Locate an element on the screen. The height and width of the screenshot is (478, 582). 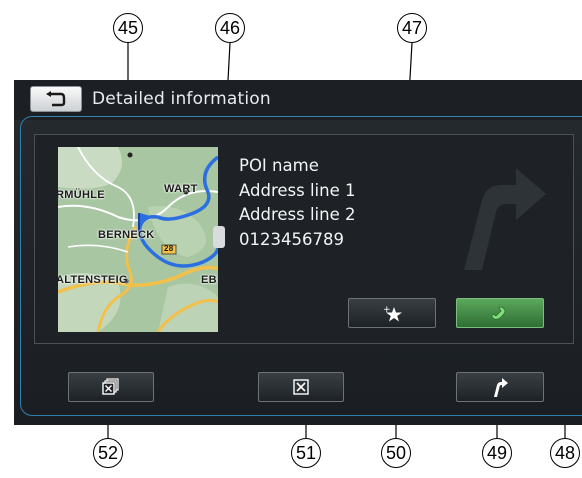
callout-52: 52 is located at coordinates (108, 453).